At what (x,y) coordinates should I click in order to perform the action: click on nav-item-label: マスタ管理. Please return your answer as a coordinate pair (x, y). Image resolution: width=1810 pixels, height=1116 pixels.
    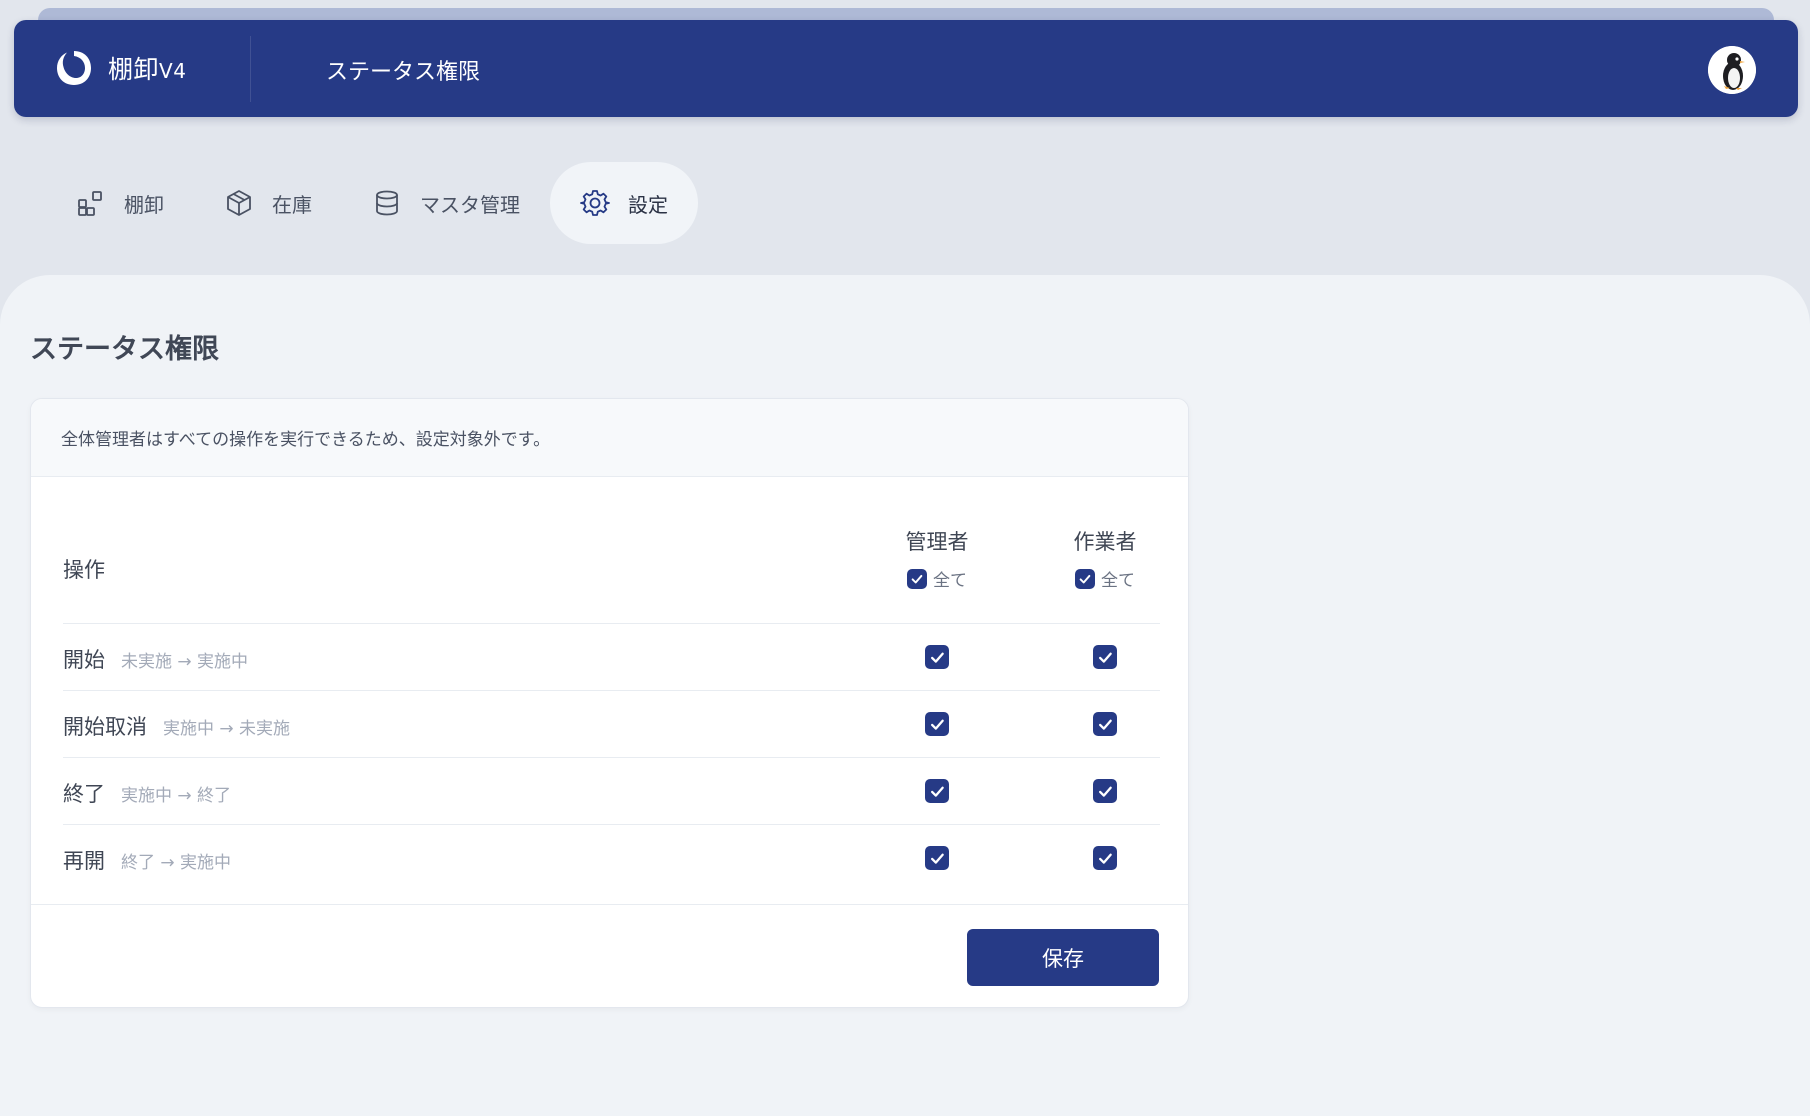
    Looking at the image, I should click on (470, 204).